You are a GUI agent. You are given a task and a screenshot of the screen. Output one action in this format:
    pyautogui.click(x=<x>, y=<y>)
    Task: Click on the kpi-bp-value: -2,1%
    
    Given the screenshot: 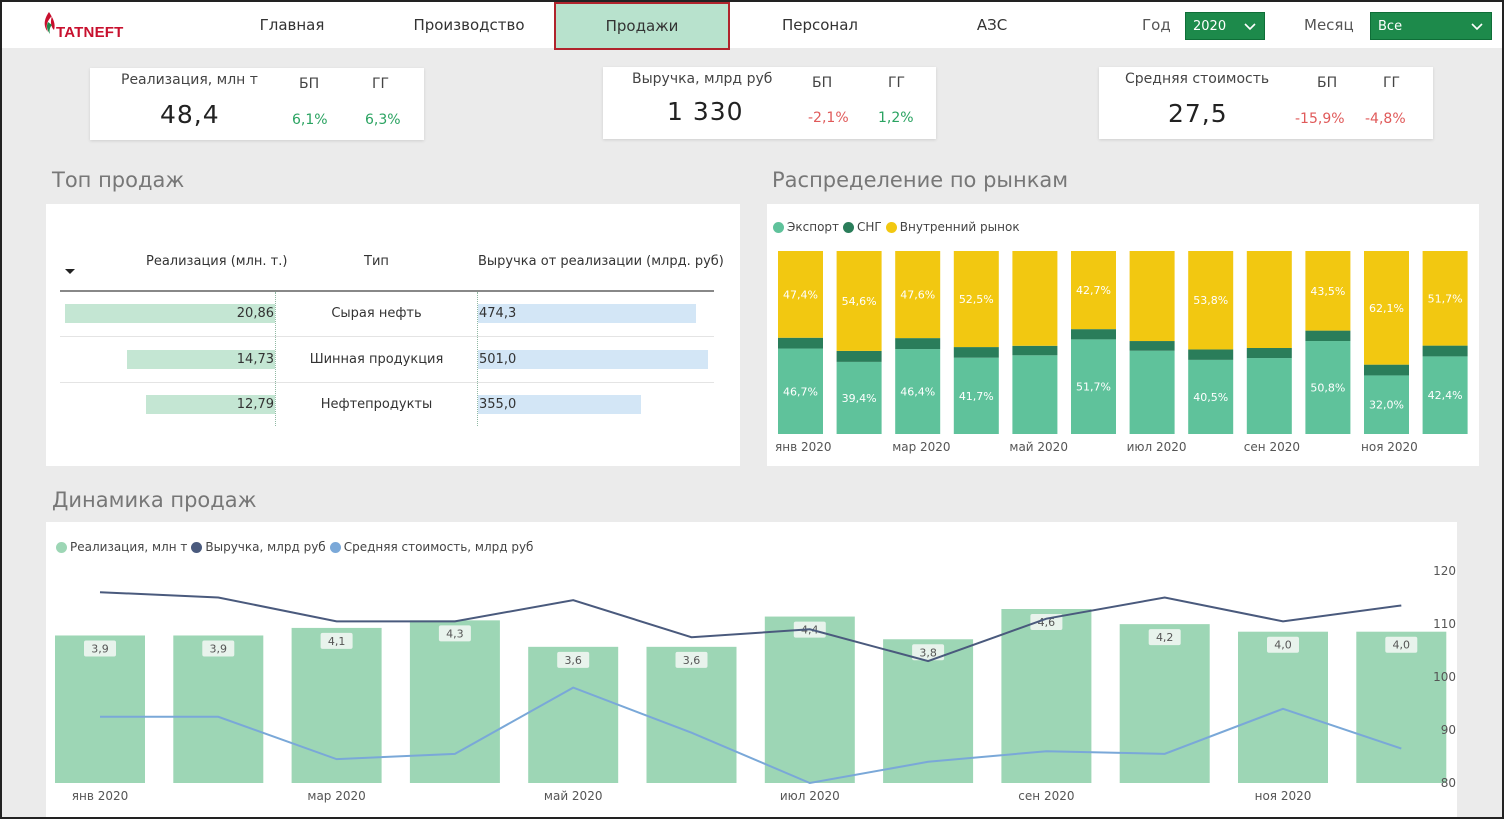 What is the action you would take?
    pyautogui.click(x=828, y=118)
    